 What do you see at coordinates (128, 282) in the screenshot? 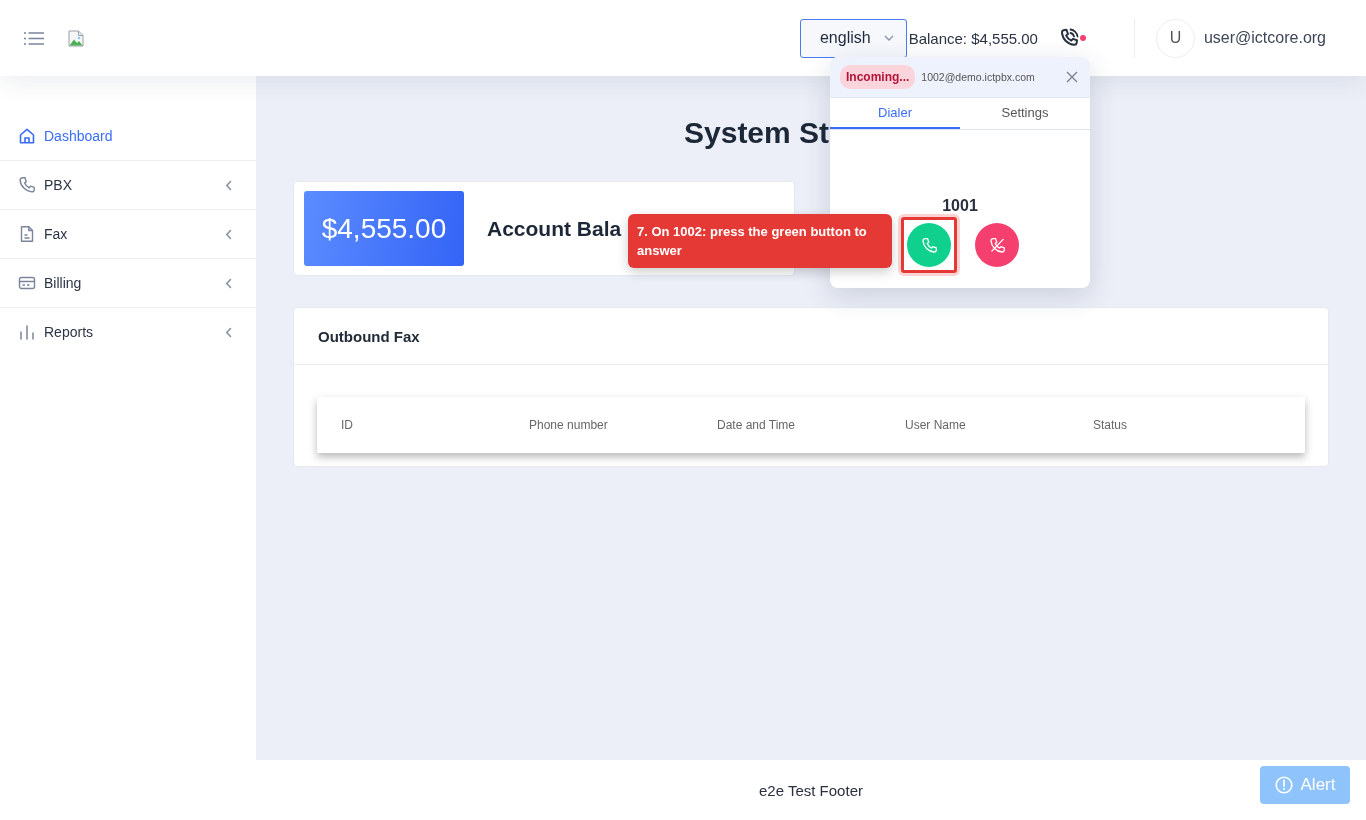
I see `nav-item: Billing` at bounding box center [128, 282].